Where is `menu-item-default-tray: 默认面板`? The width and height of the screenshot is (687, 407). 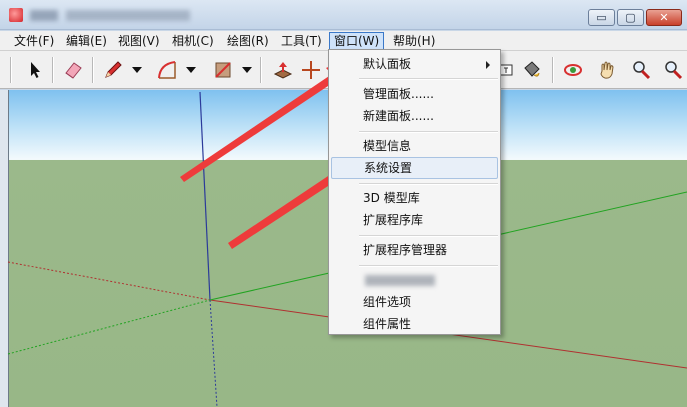 menu-item-default-tray: 默认面板 is located at coordinates (414, 64).